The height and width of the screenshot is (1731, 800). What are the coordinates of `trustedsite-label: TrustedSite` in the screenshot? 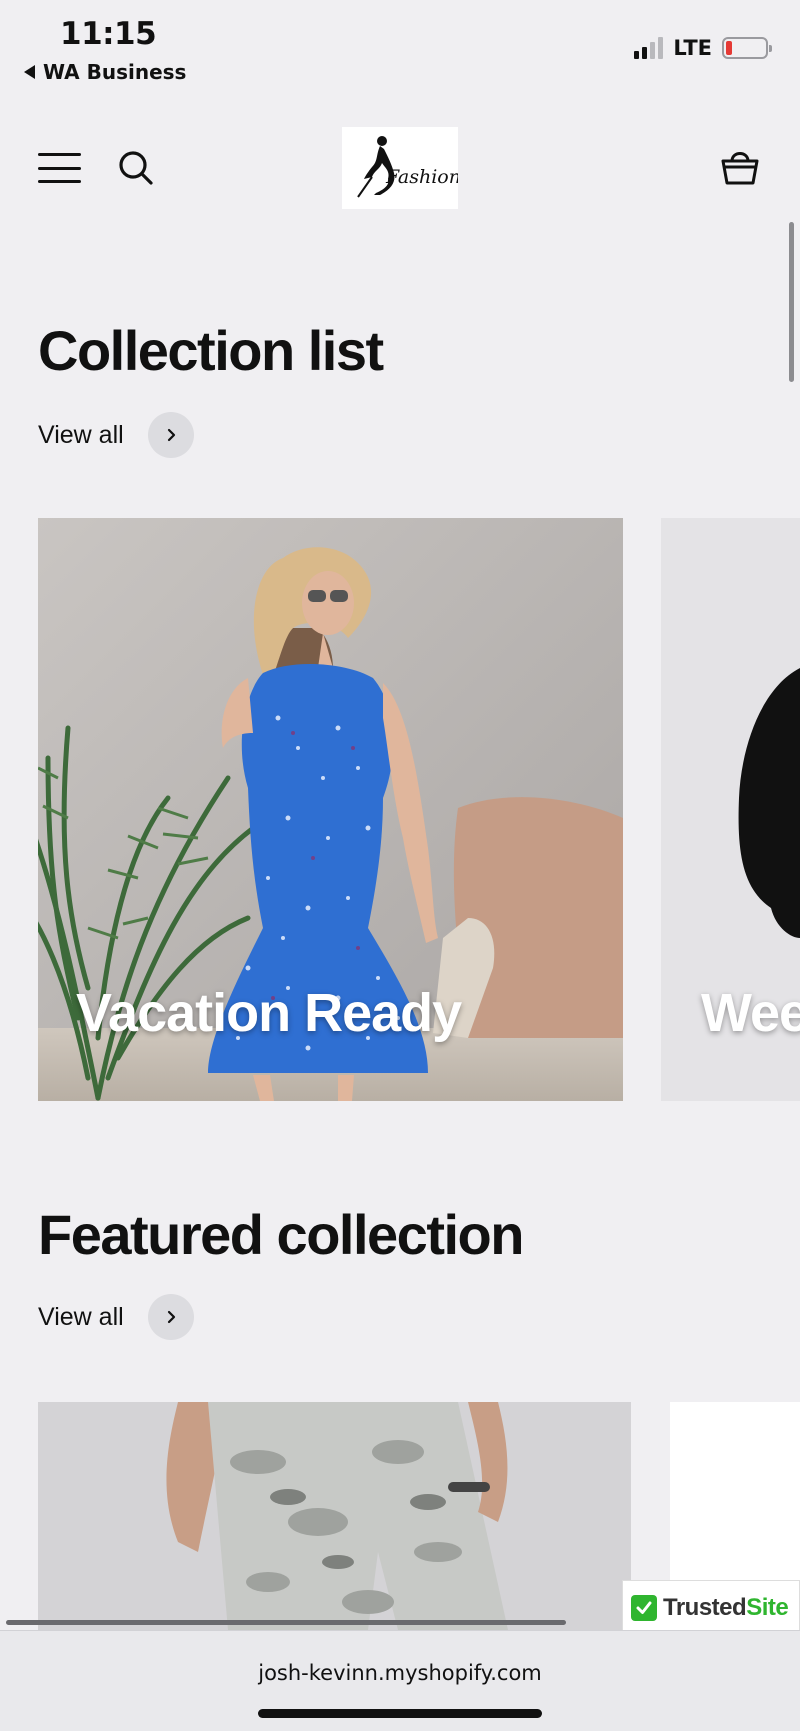 It's located at (726, 1607).